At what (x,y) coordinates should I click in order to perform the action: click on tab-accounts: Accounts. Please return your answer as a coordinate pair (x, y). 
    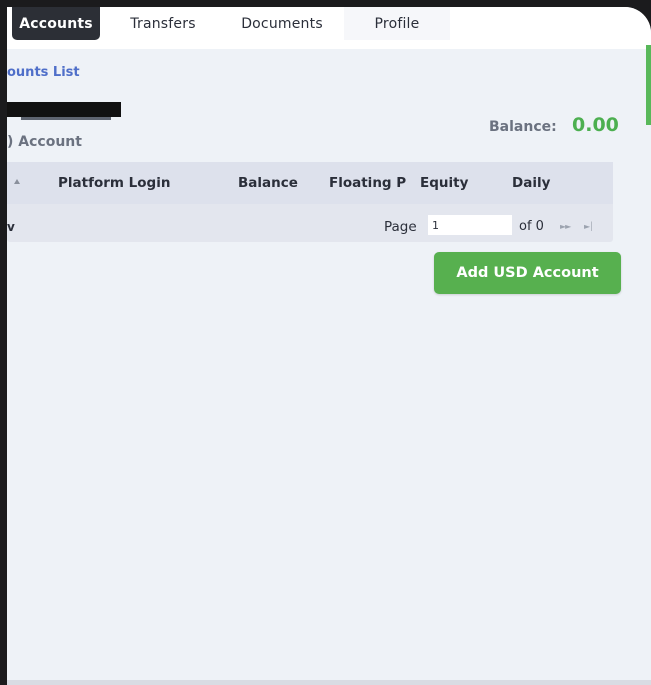
    Looking at the image, I should click on (56, 23).